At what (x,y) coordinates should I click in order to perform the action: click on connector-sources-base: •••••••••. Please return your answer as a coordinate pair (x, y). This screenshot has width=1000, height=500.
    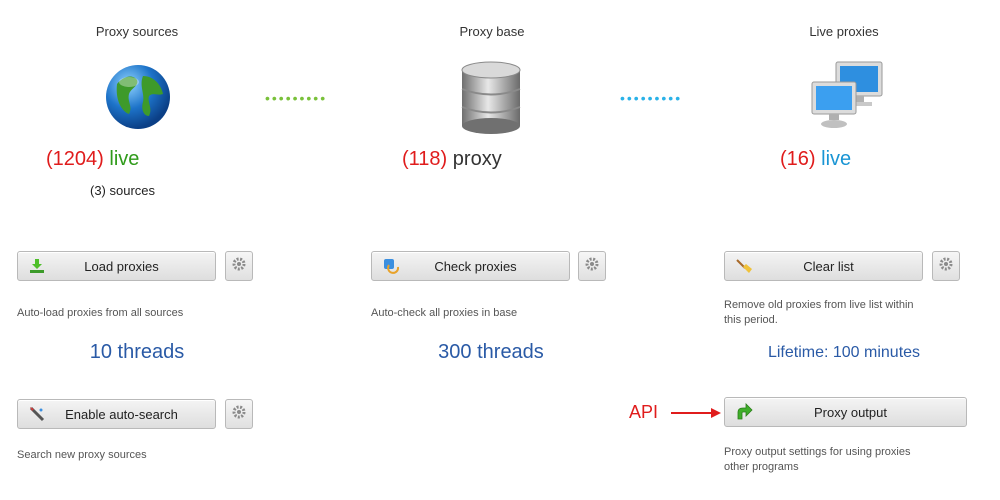
    Looking at the image, I should click on (296, 98).